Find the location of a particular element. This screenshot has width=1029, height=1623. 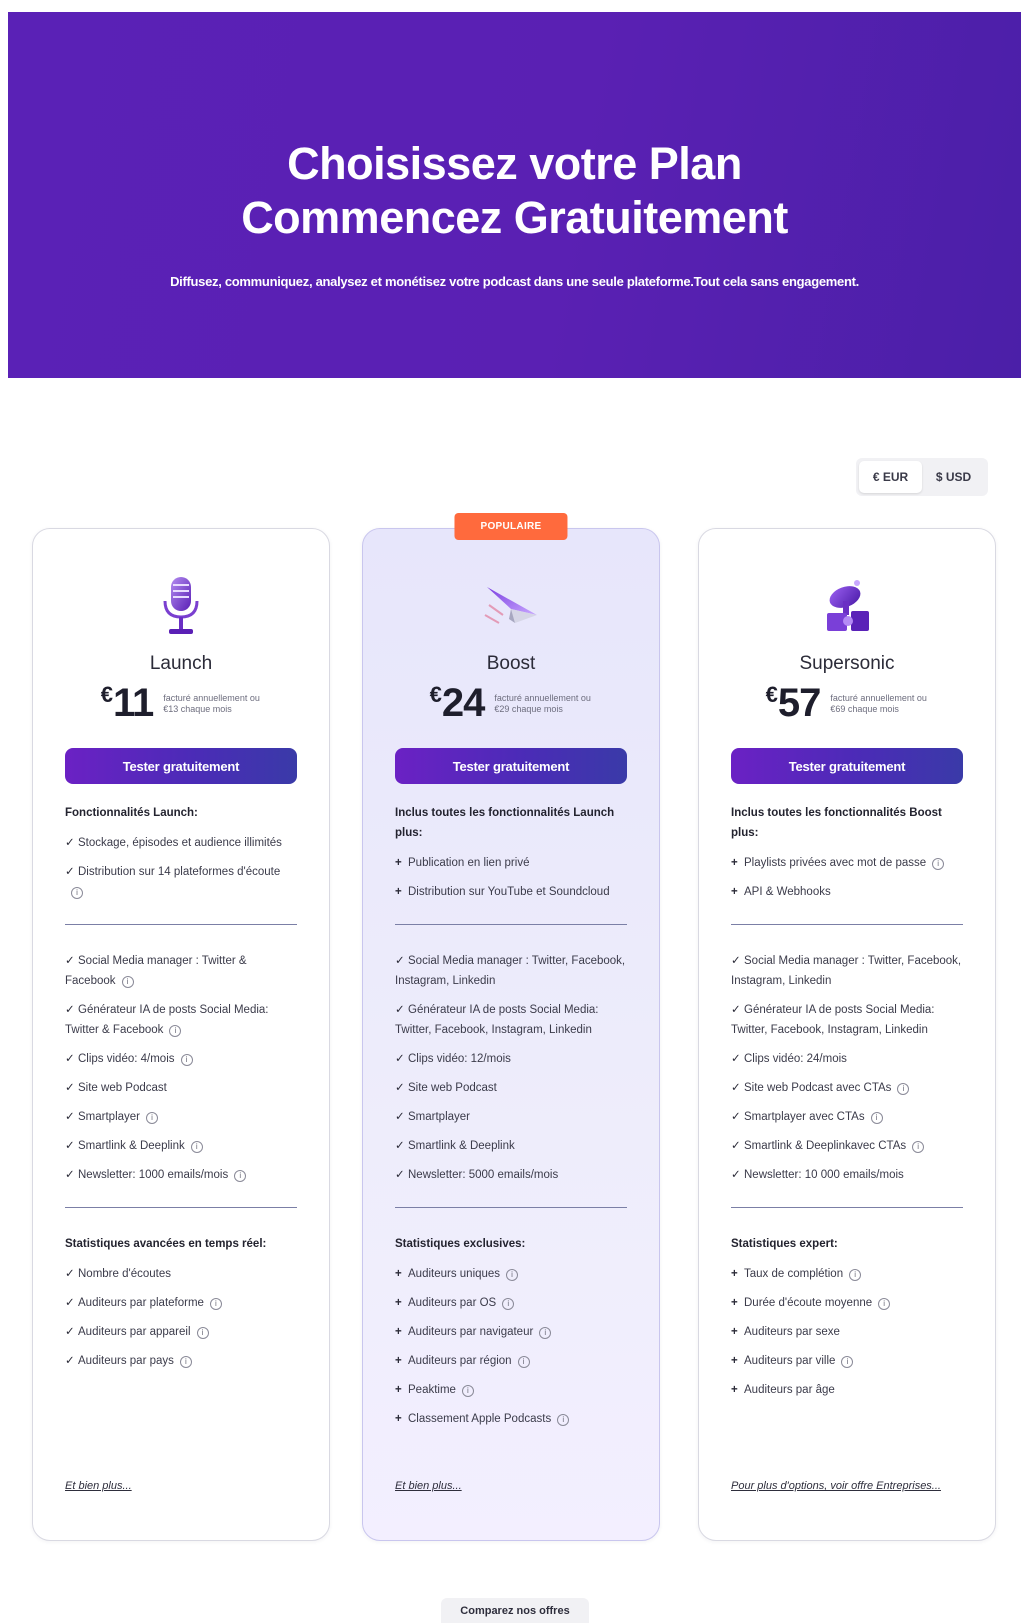

feature-item: + Auditeurs par OS i is located at coordinates (511, 1303).